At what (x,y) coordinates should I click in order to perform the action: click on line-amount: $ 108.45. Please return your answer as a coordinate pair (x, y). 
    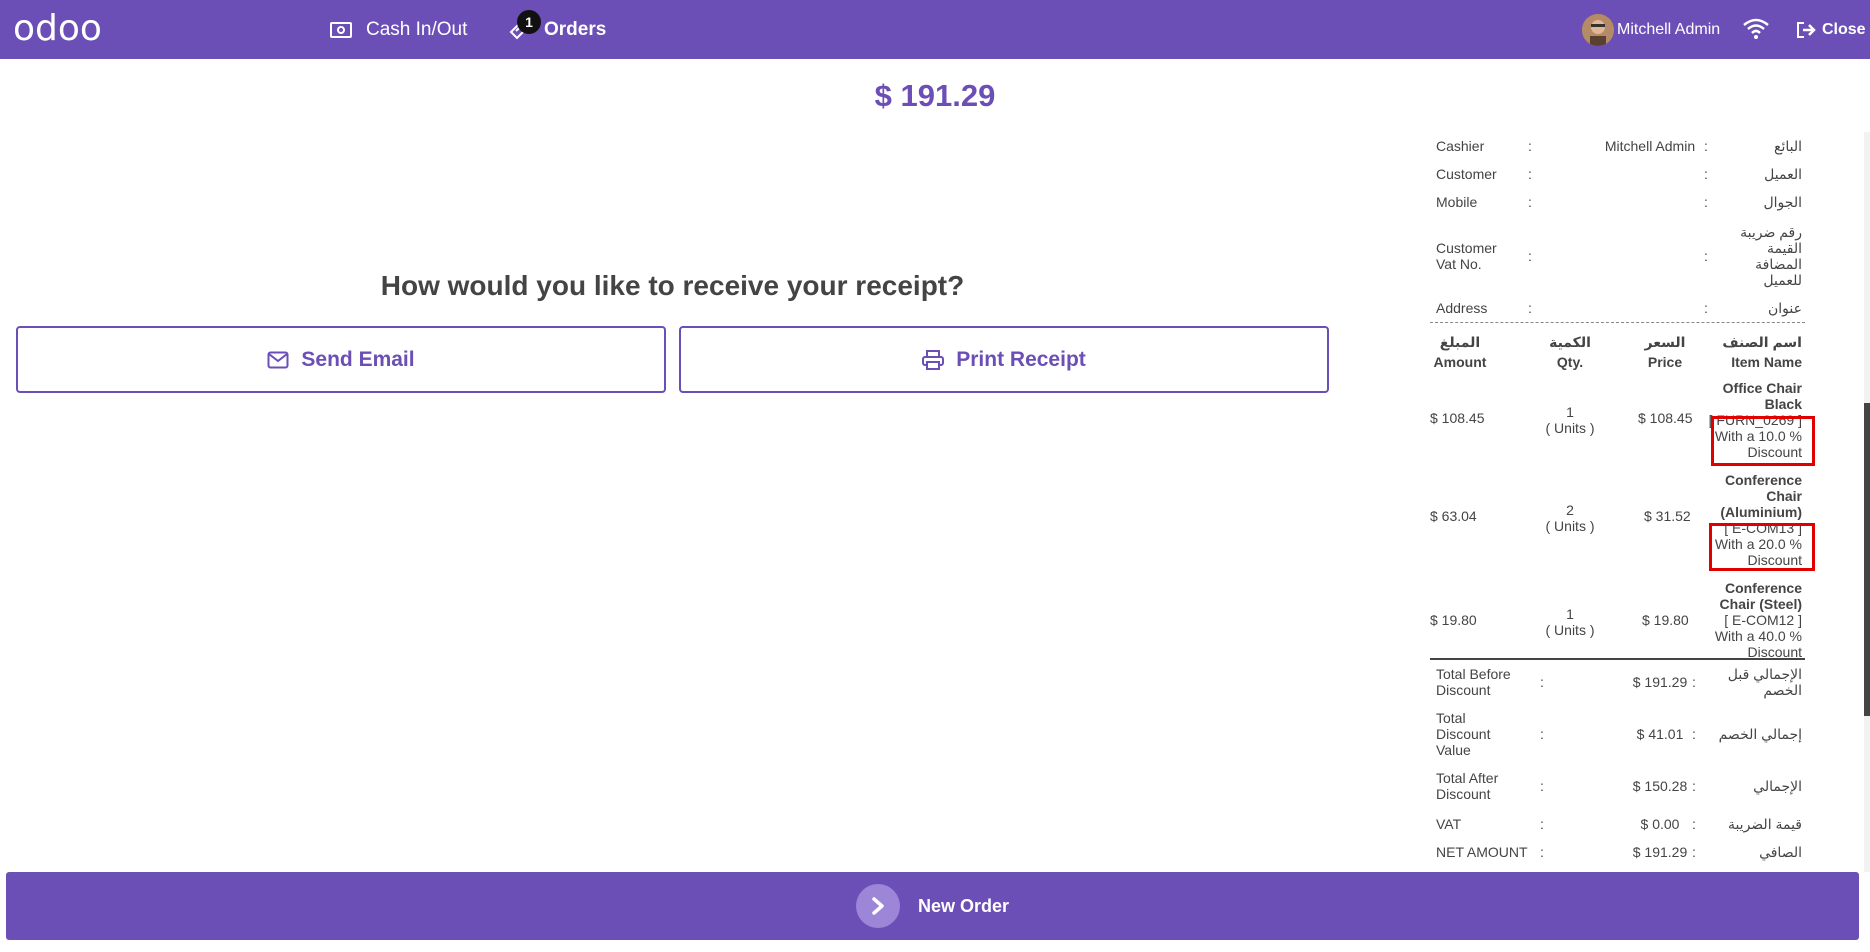
    Looking at the image, I should click on (1457, 418).